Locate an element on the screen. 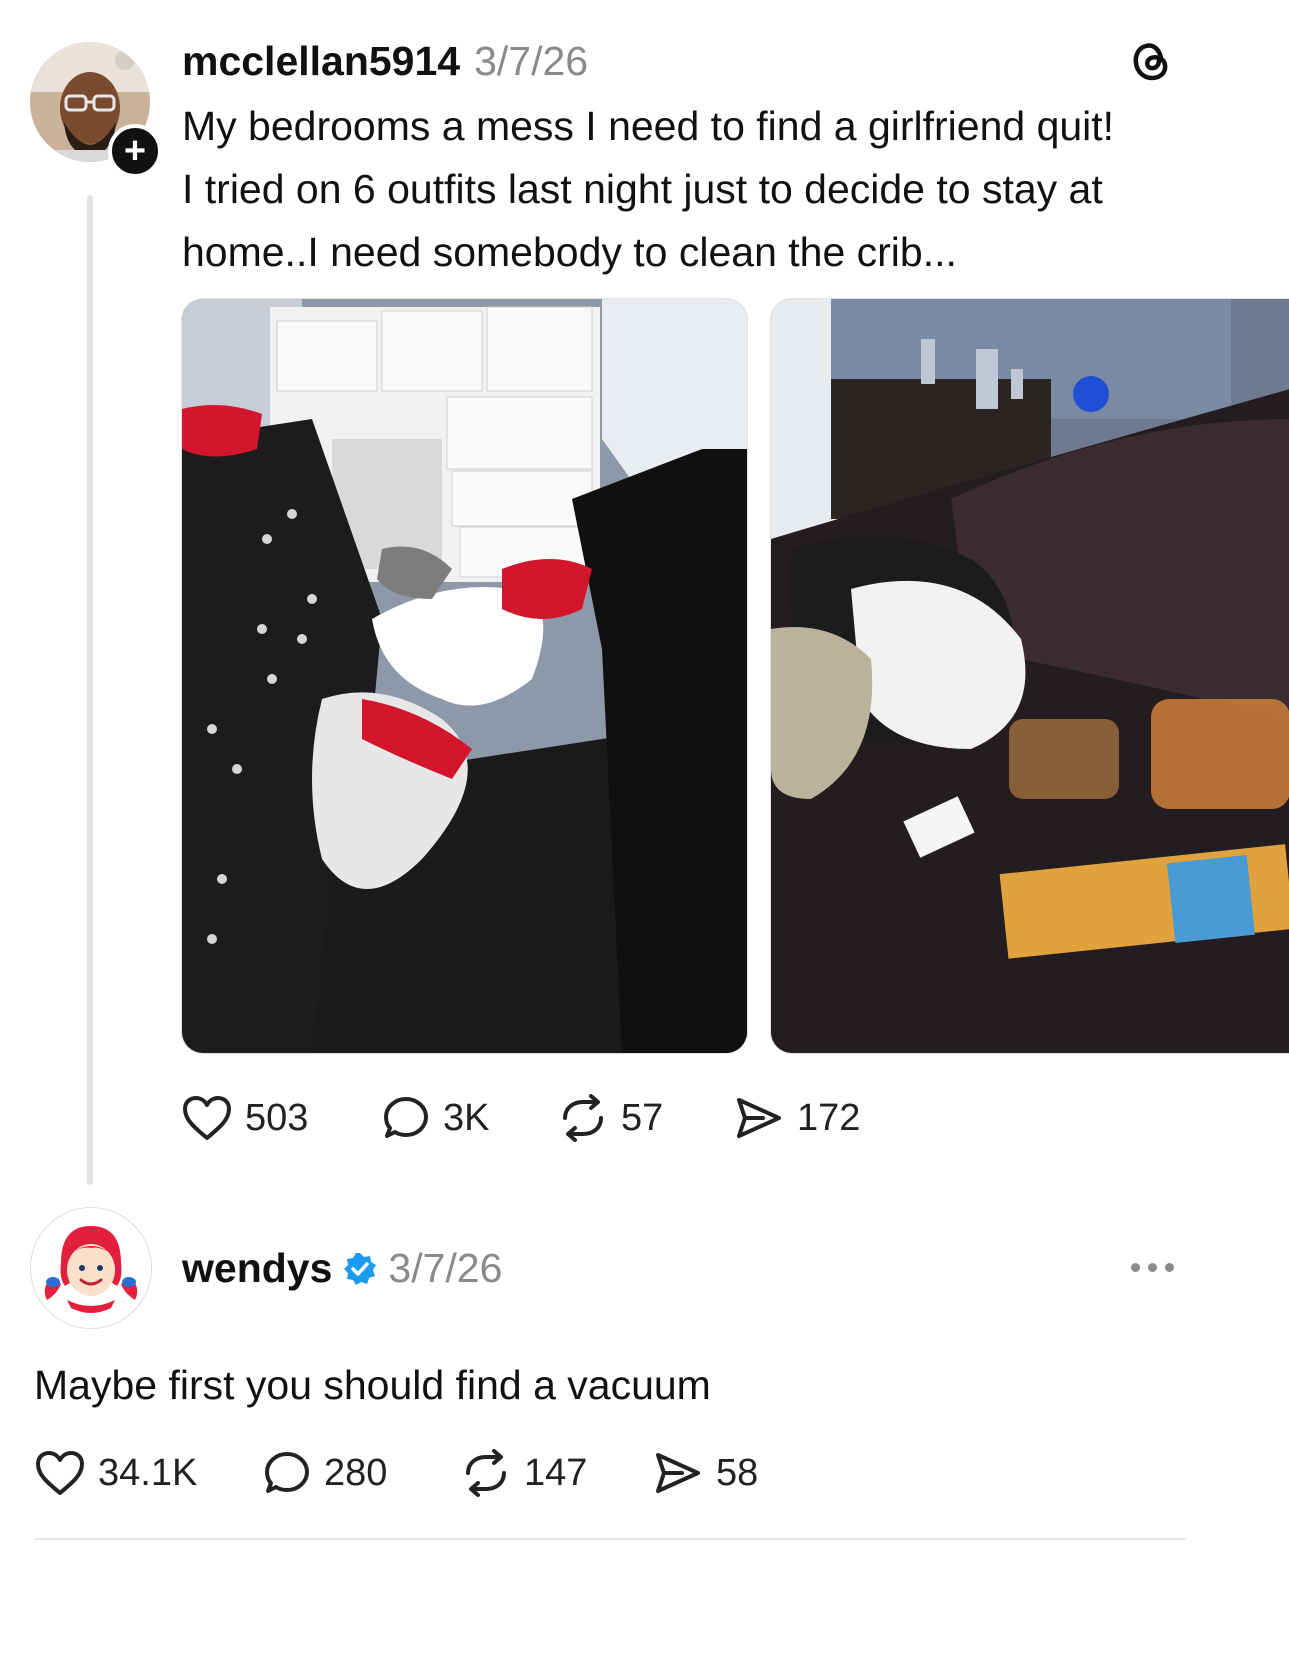 This screenshot has height=1657, width=1289. like-action: 503 is located at coordinates (281, 1118).